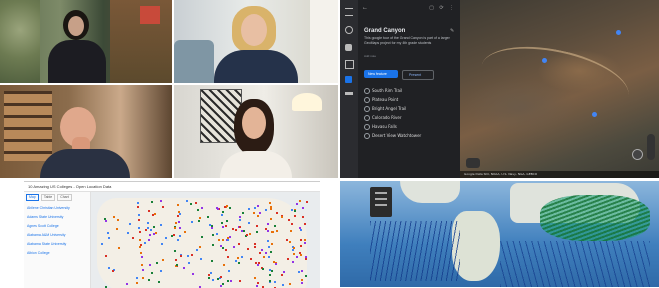  Describe the element at coordinates (205, 240) in the screenshot. I see `us-map` at that location.